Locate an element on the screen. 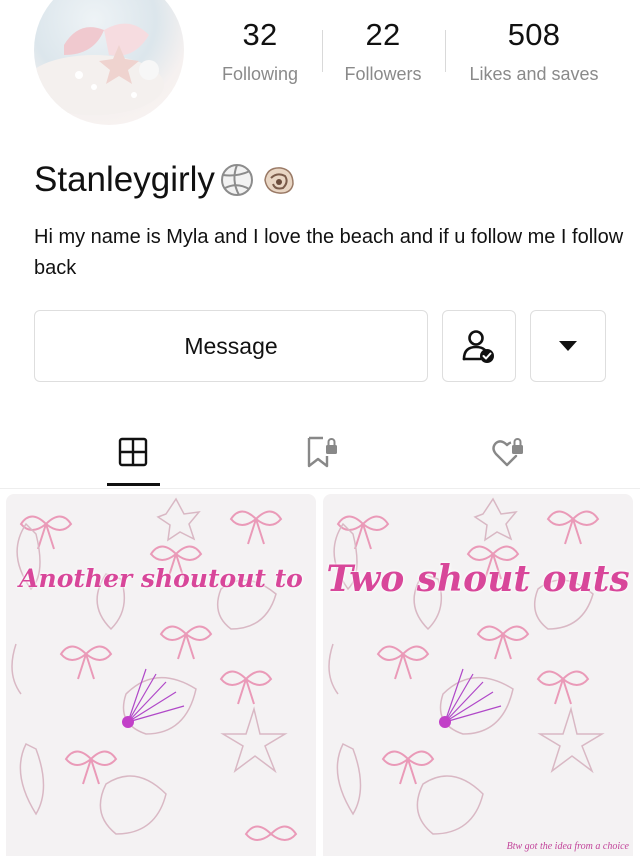 The width and height of the screenshot is (640, 856). seashell-avatar-icon is located at coordinates (99, 69).